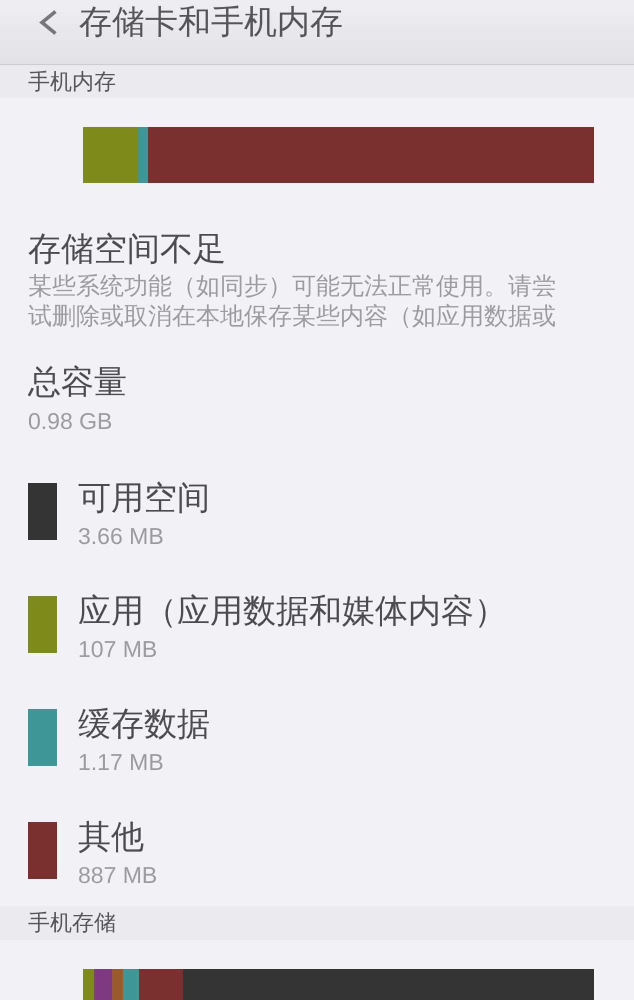 This screenshot has width=634, height=1000. I want to click on warning-message: 某些系统功能（如同步）可能无法正常使用。请尝试删除或取消在本地保存某些内容（如应用数据或, so click(292, 302).